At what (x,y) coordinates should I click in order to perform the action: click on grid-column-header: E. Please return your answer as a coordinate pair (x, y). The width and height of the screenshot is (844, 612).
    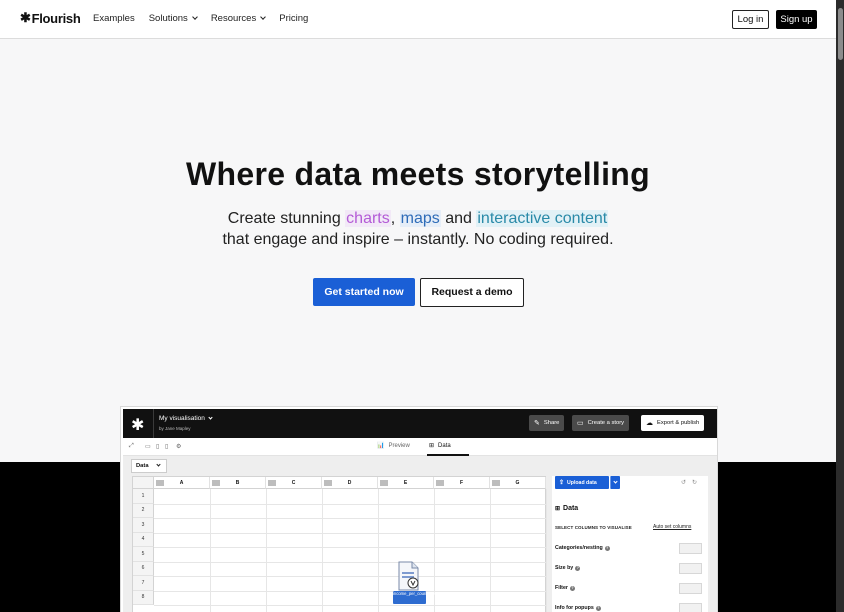
    Looking at the image, I should click on (406, 483).